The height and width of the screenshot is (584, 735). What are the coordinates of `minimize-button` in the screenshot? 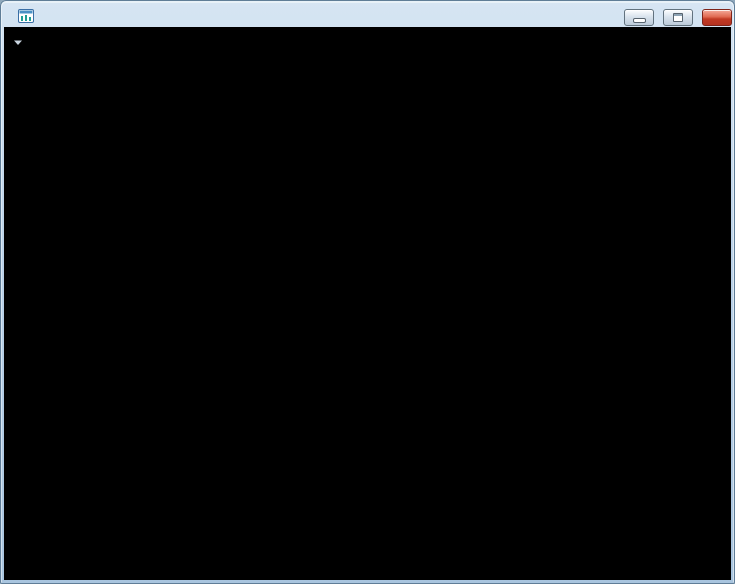 It's located at (639, 17).